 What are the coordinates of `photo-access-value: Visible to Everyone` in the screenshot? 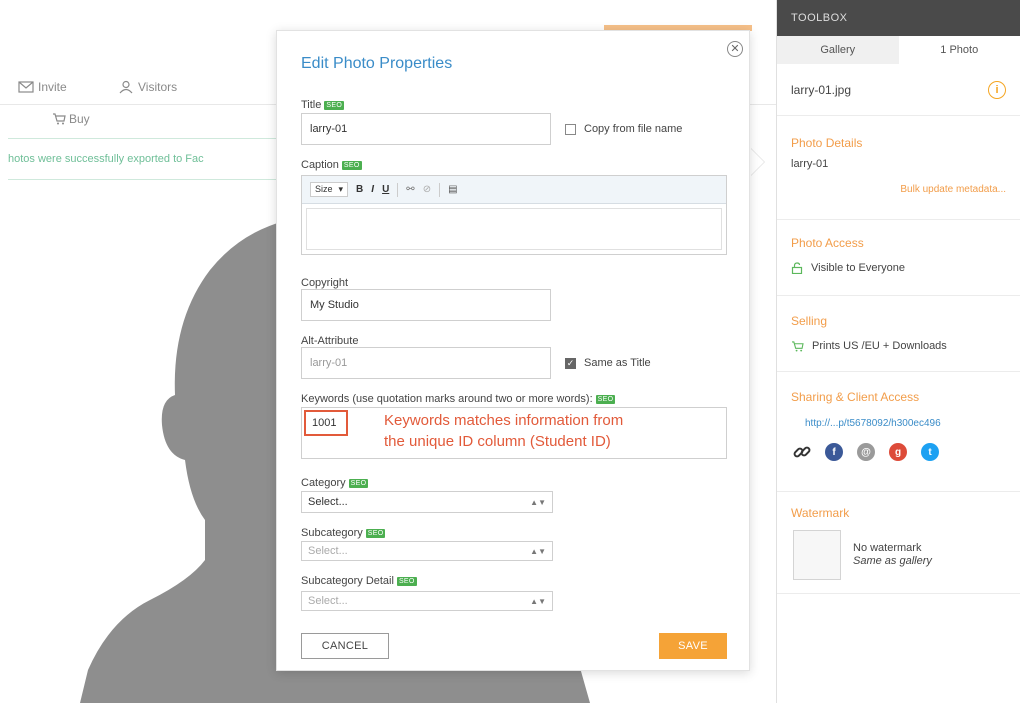 It's located at (858, 268).